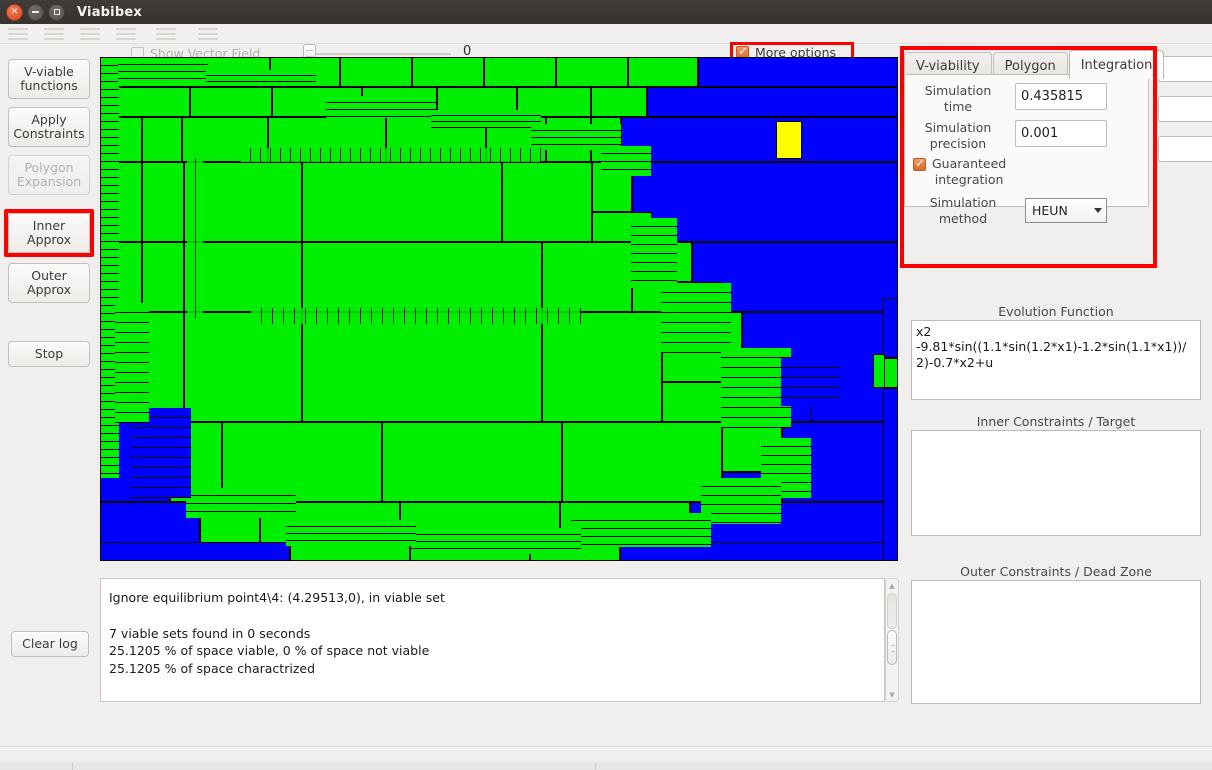 This screenshot has width=1212, height=770. Describe the element at coordinates (1056, 483) in the screenshot. I see `inner-constraints-textarea` at that location.